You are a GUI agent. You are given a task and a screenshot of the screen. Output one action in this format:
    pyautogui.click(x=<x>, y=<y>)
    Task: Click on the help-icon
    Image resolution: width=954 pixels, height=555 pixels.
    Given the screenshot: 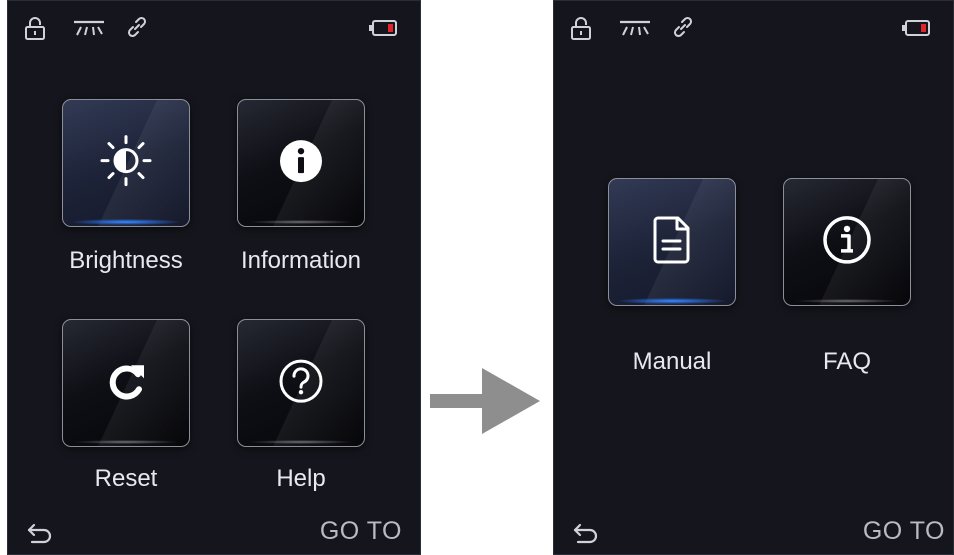 What is the action you would take?
    pyautogui.click(x=301, y=381)
    